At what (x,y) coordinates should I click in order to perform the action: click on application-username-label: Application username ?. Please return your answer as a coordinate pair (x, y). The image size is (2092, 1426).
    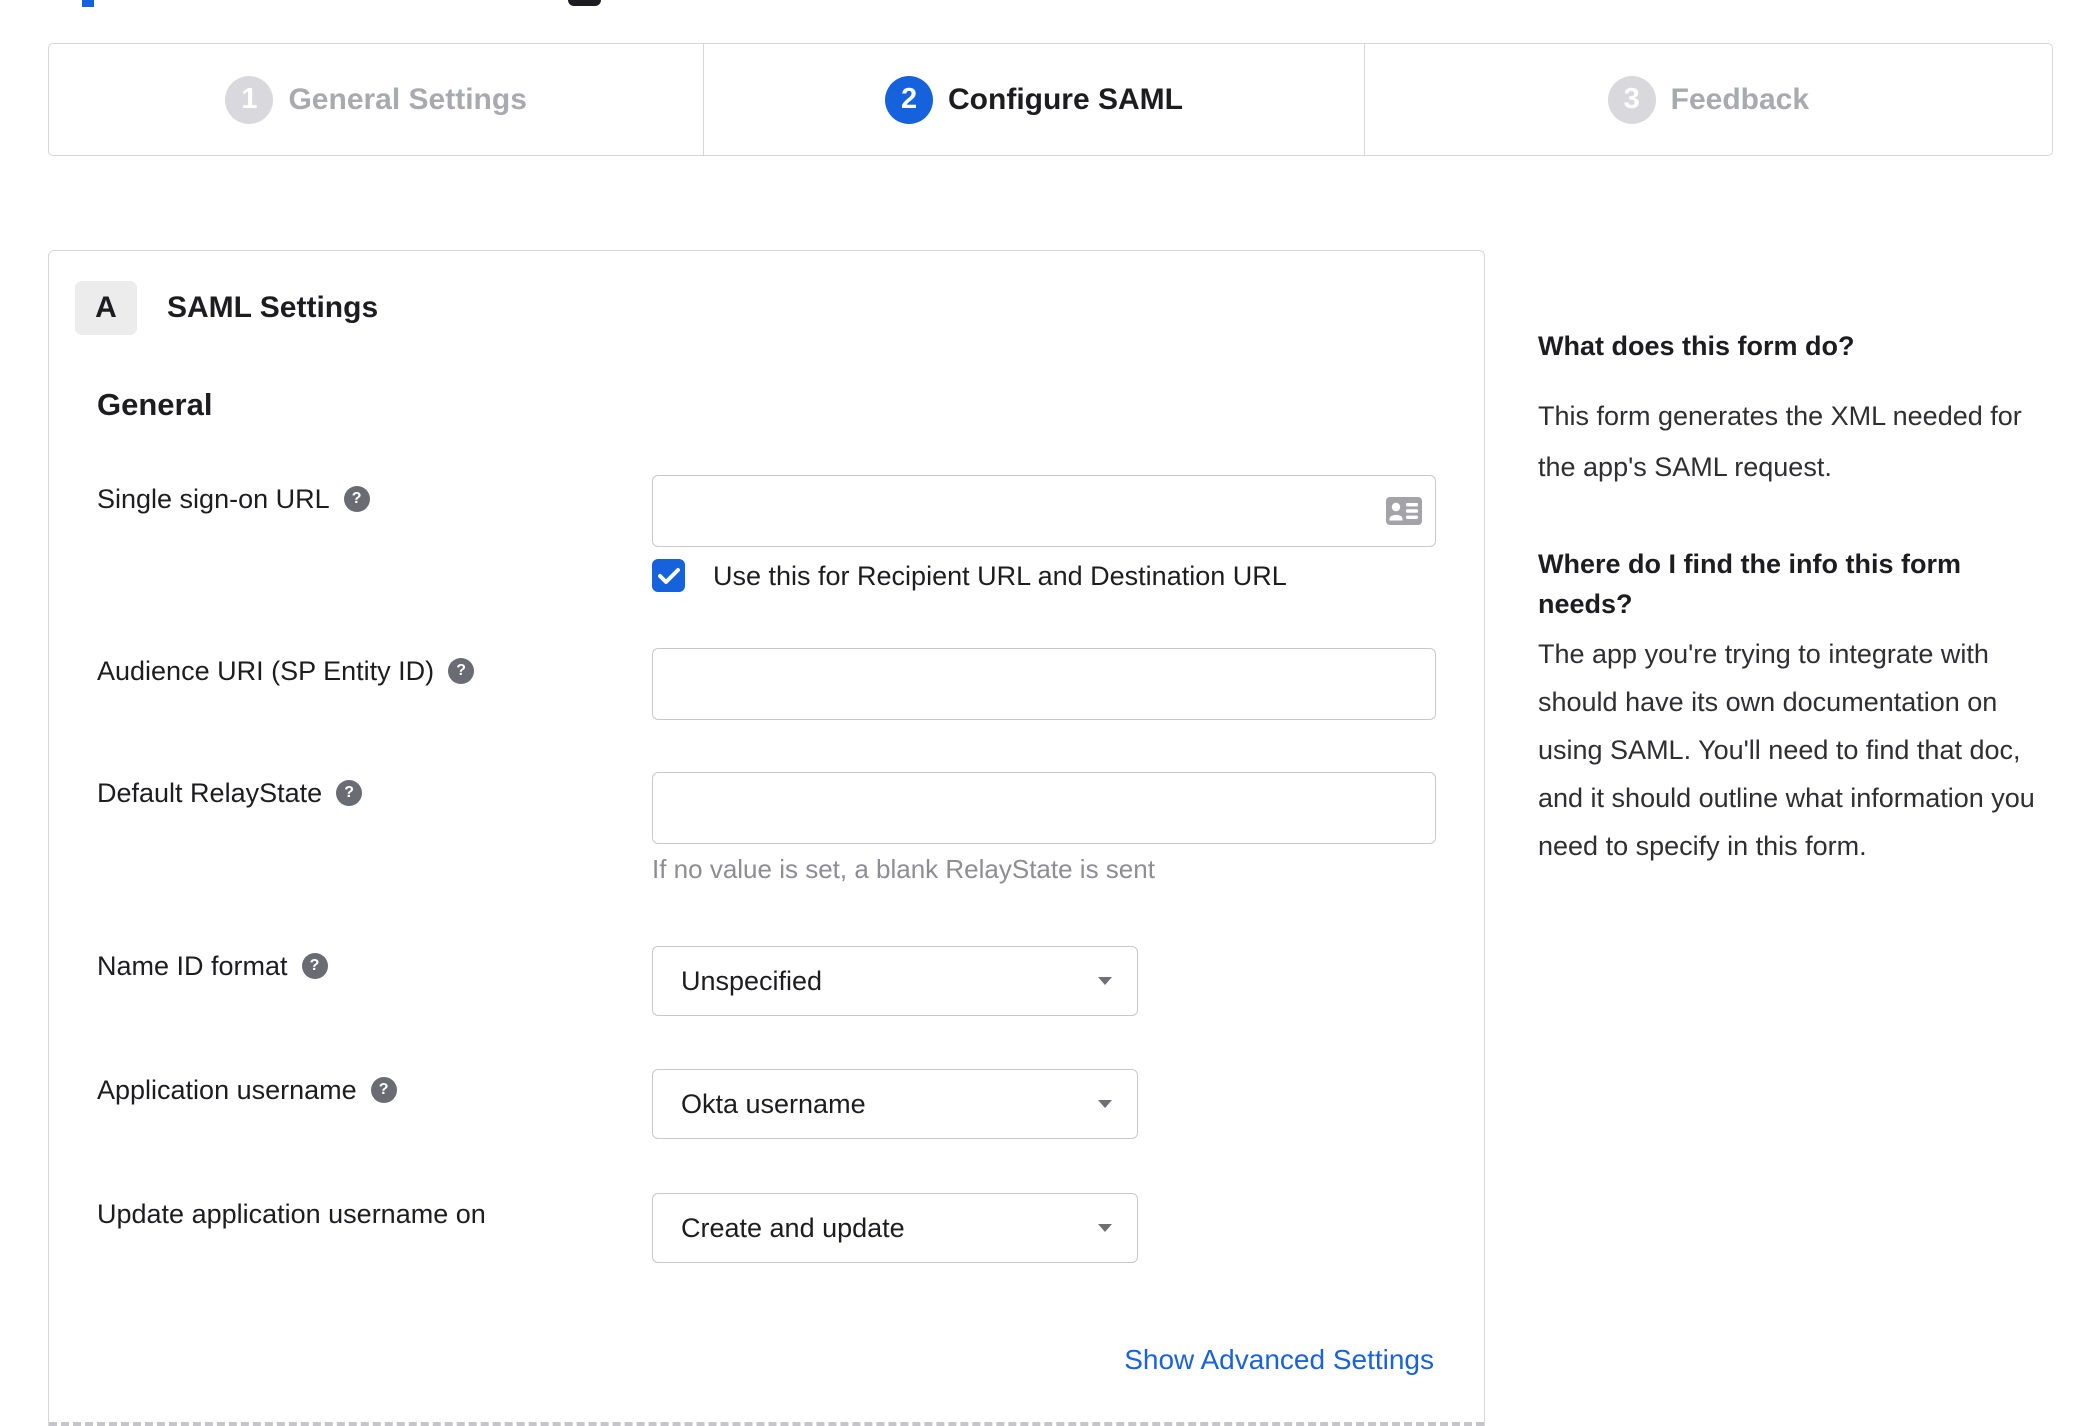
    Looking at the image, I should click on (247, 1090).